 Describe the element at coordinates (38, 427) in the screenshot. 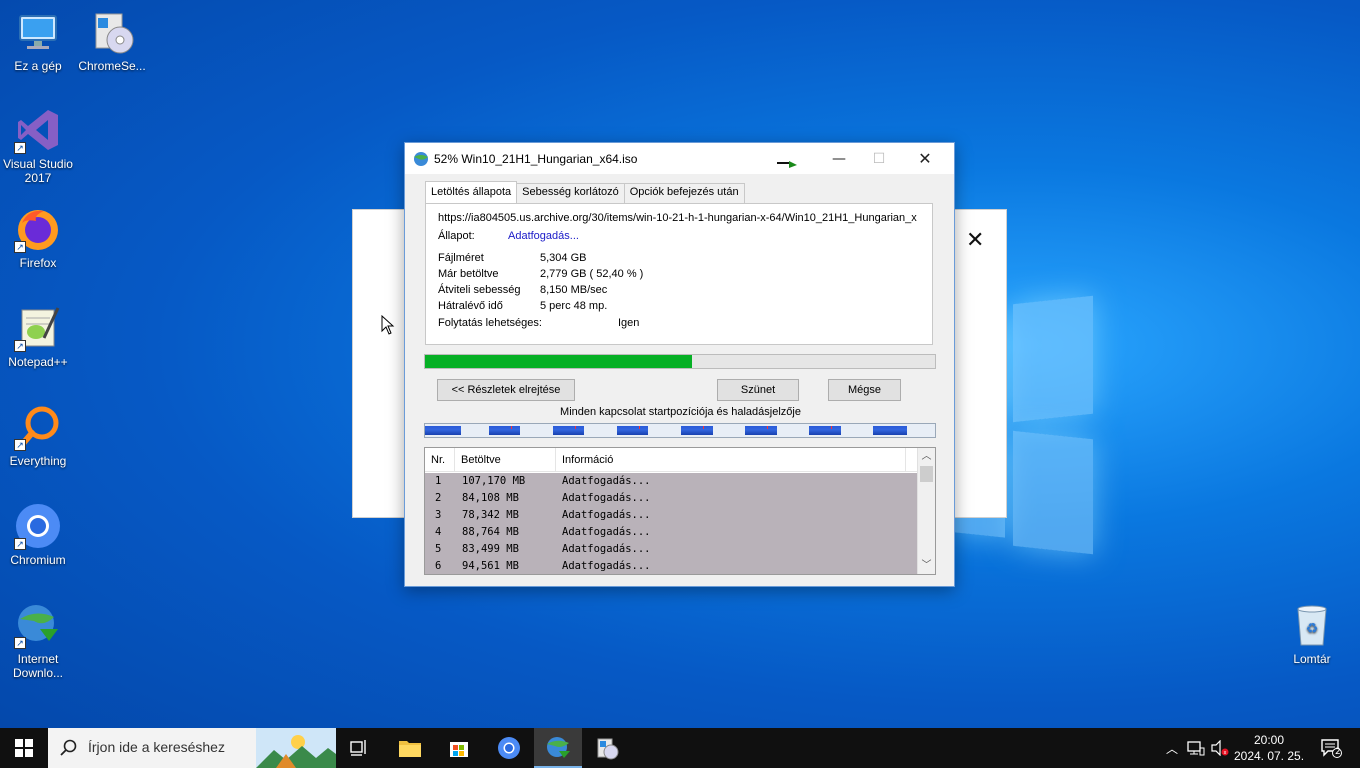

I see `everything-search-icon: ↗` at that location.